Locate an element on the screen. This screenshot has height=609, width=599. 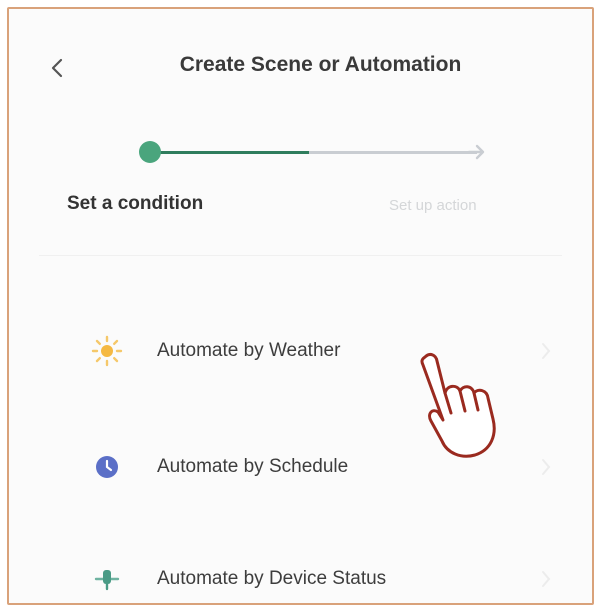
option-label: Automate by Weather is located at coordinates (249, 350).